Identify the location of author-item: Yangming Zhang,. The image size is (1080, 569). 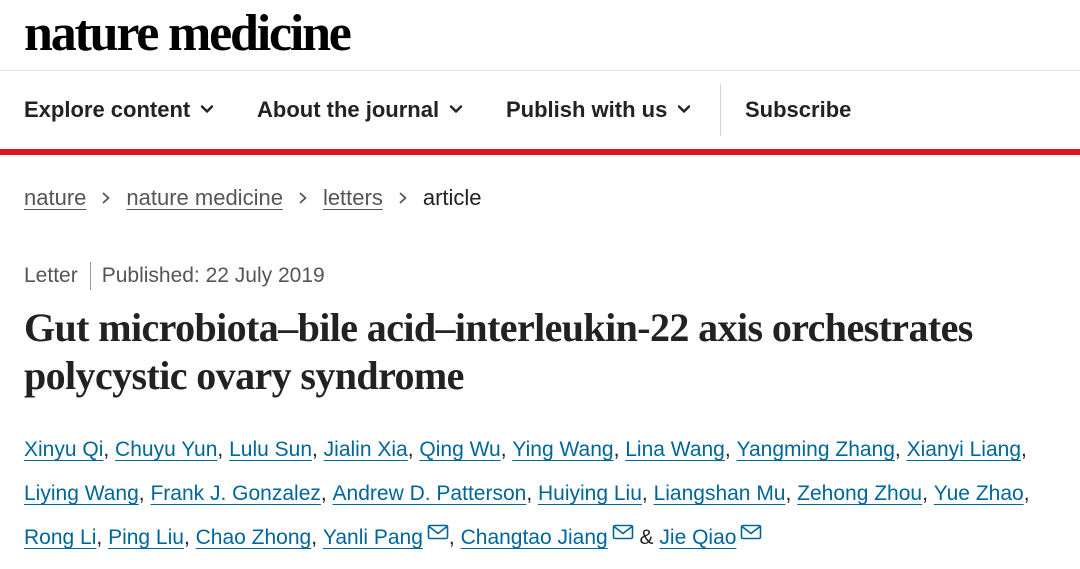
(822, 449).